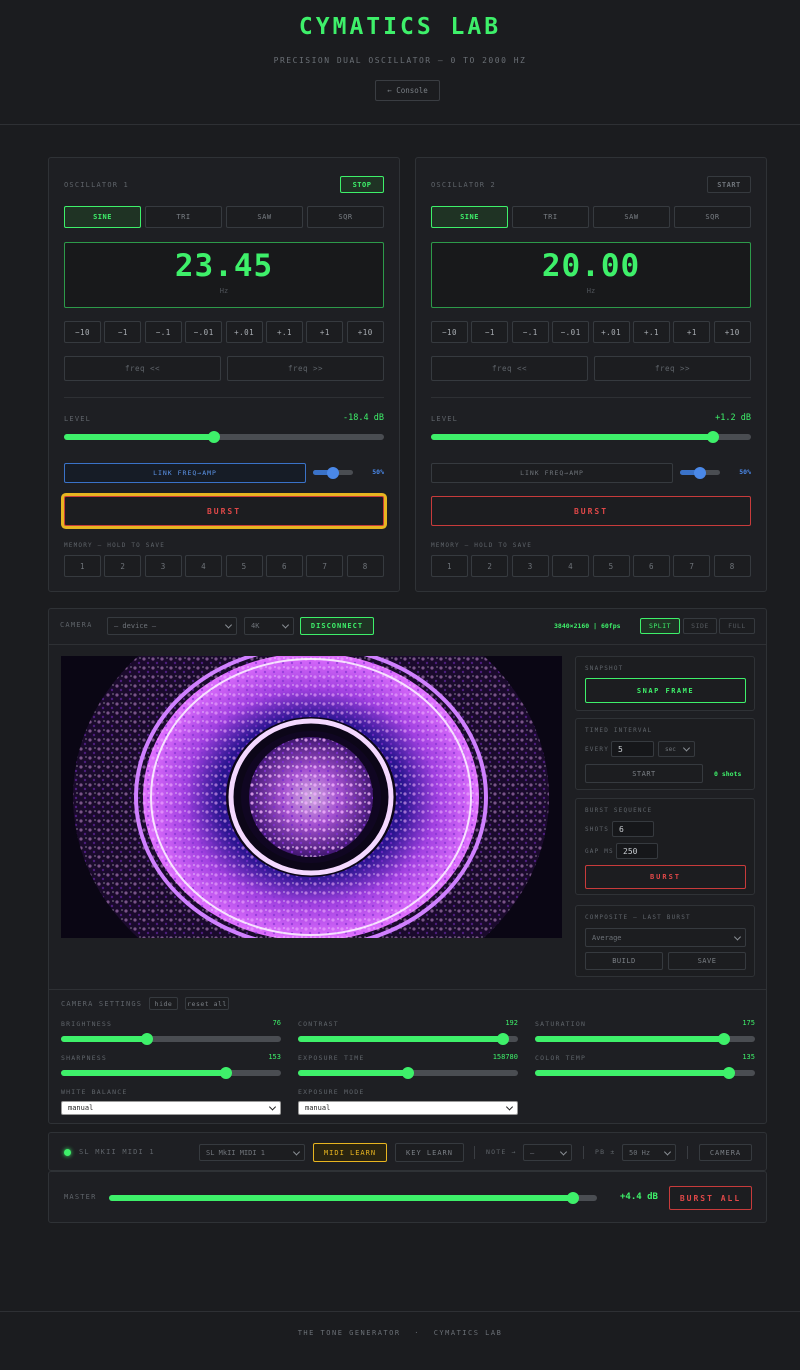 The height and width of the screenshot is (1370, 800). I want to click on osc1-step-button: +.01, so click(244, 332).